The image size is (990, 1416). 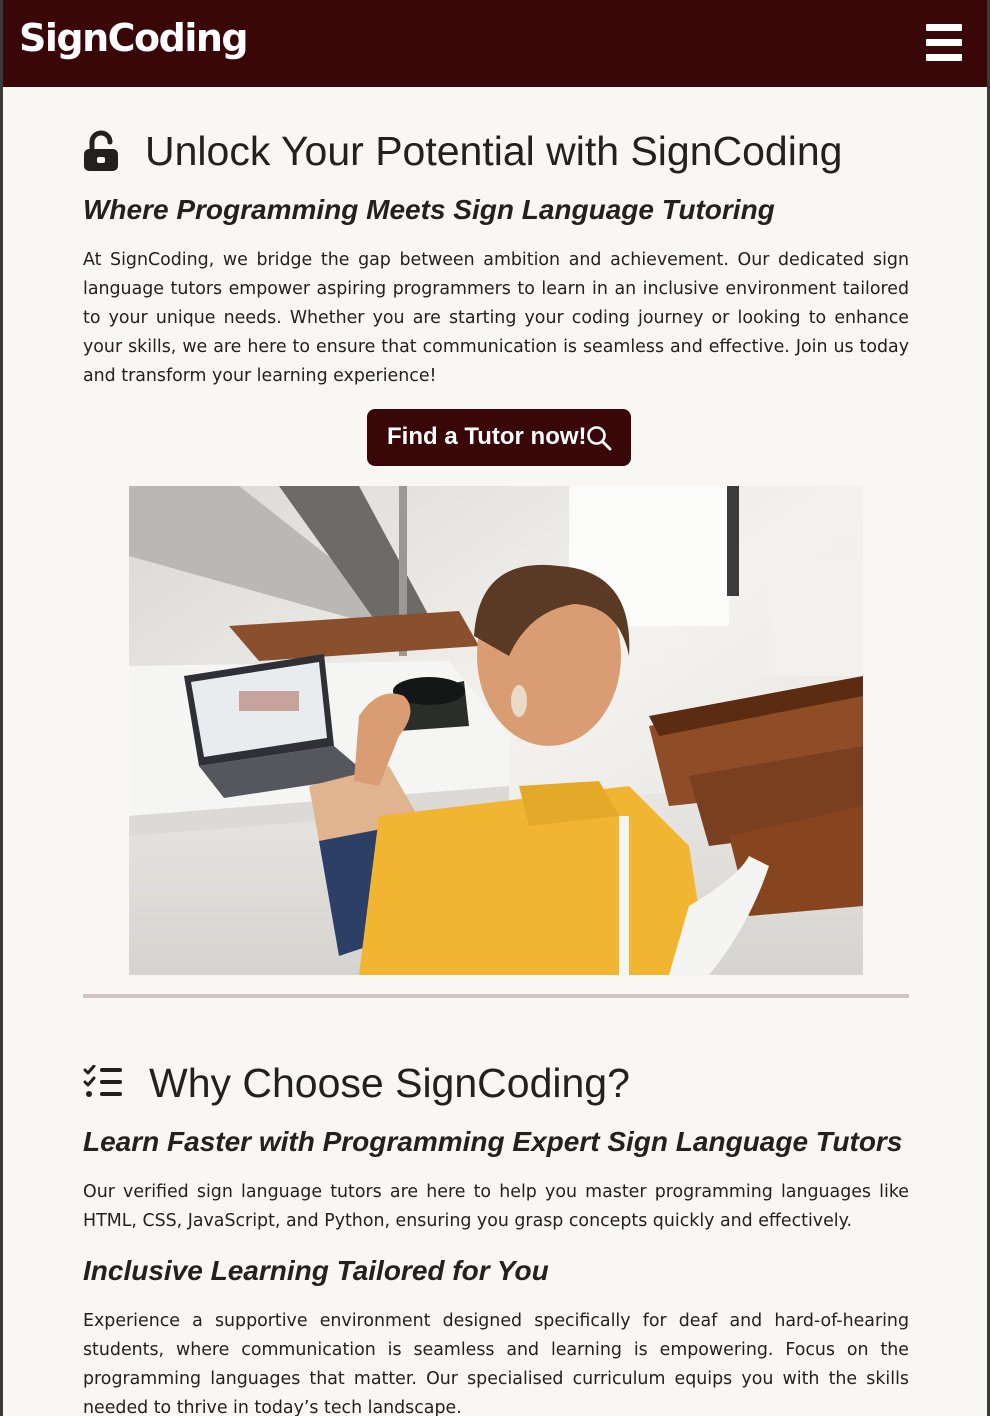 What do you see at coordinates (495, 43) in the screenshot?
I see `navbar: SignCoding` at bounding box center [495, 43].